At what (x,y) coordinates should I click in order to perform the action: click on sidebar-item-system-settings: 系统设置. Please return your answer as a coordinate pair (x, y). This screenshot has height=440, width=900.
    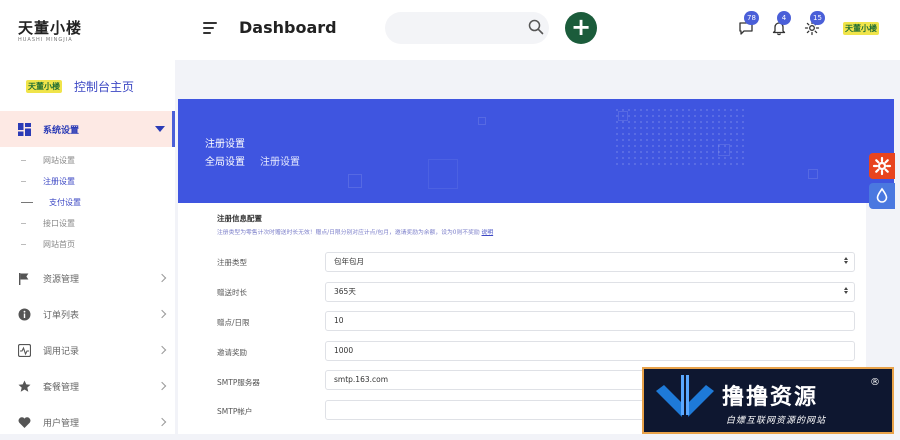
    Looking at the image, I should click on (87, 129).